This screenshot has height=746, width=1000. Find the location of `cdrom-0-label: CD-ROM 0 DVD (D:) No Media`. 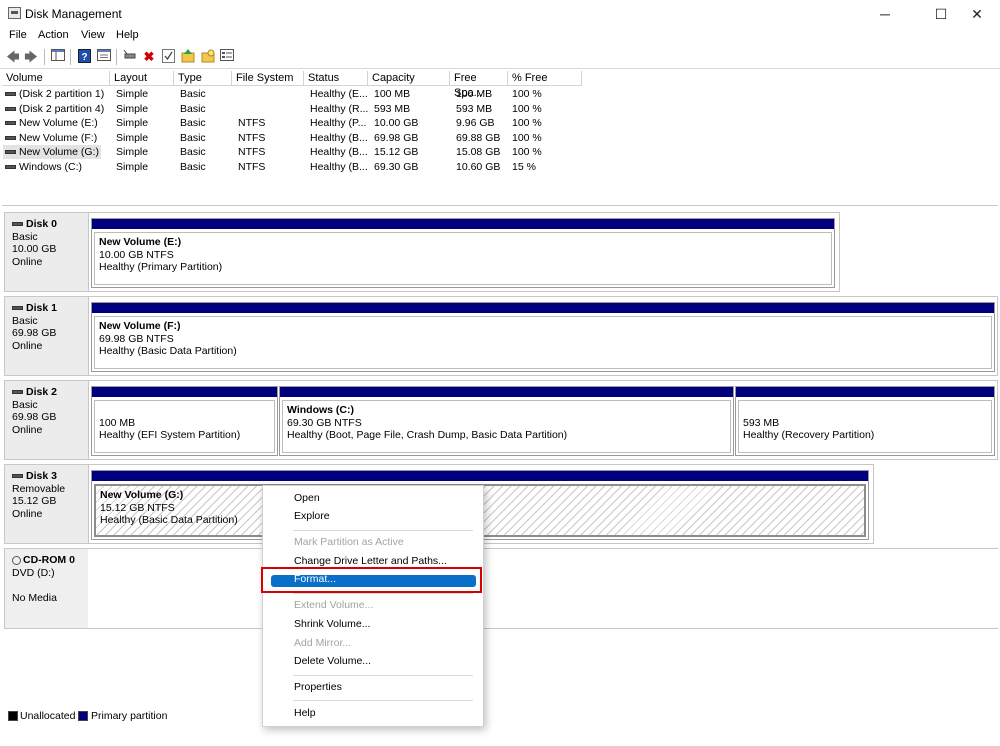

cdrom-0-label: CD-ROM 0 DVD (D:) No Media is located at coordinates (47, 588).